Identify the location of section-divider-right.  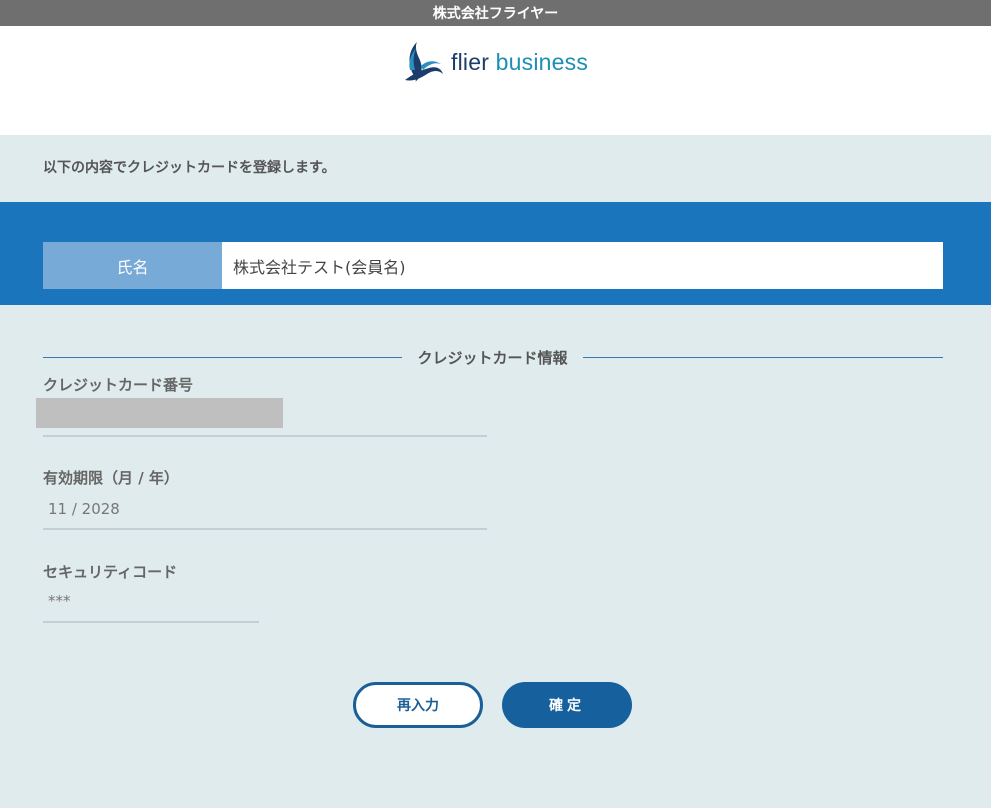
(763, 357).